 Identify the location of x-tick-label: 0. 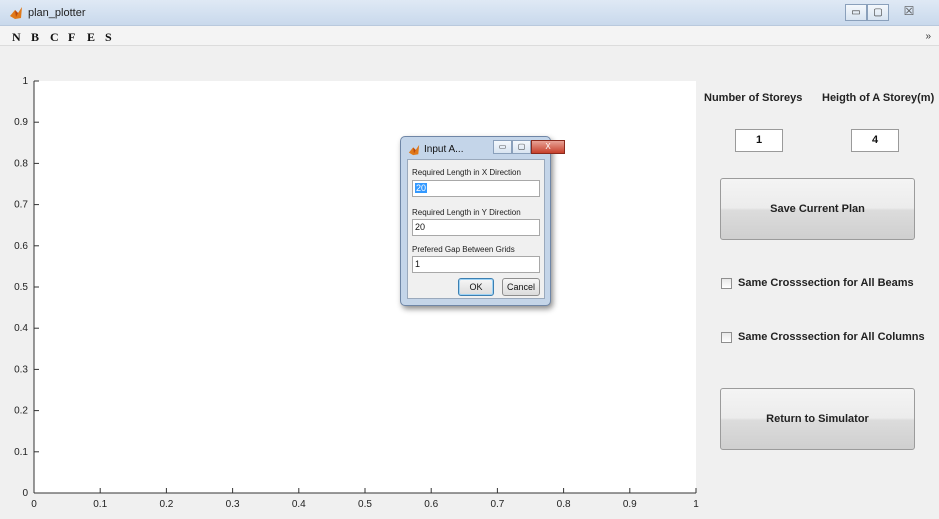
(34, 504).